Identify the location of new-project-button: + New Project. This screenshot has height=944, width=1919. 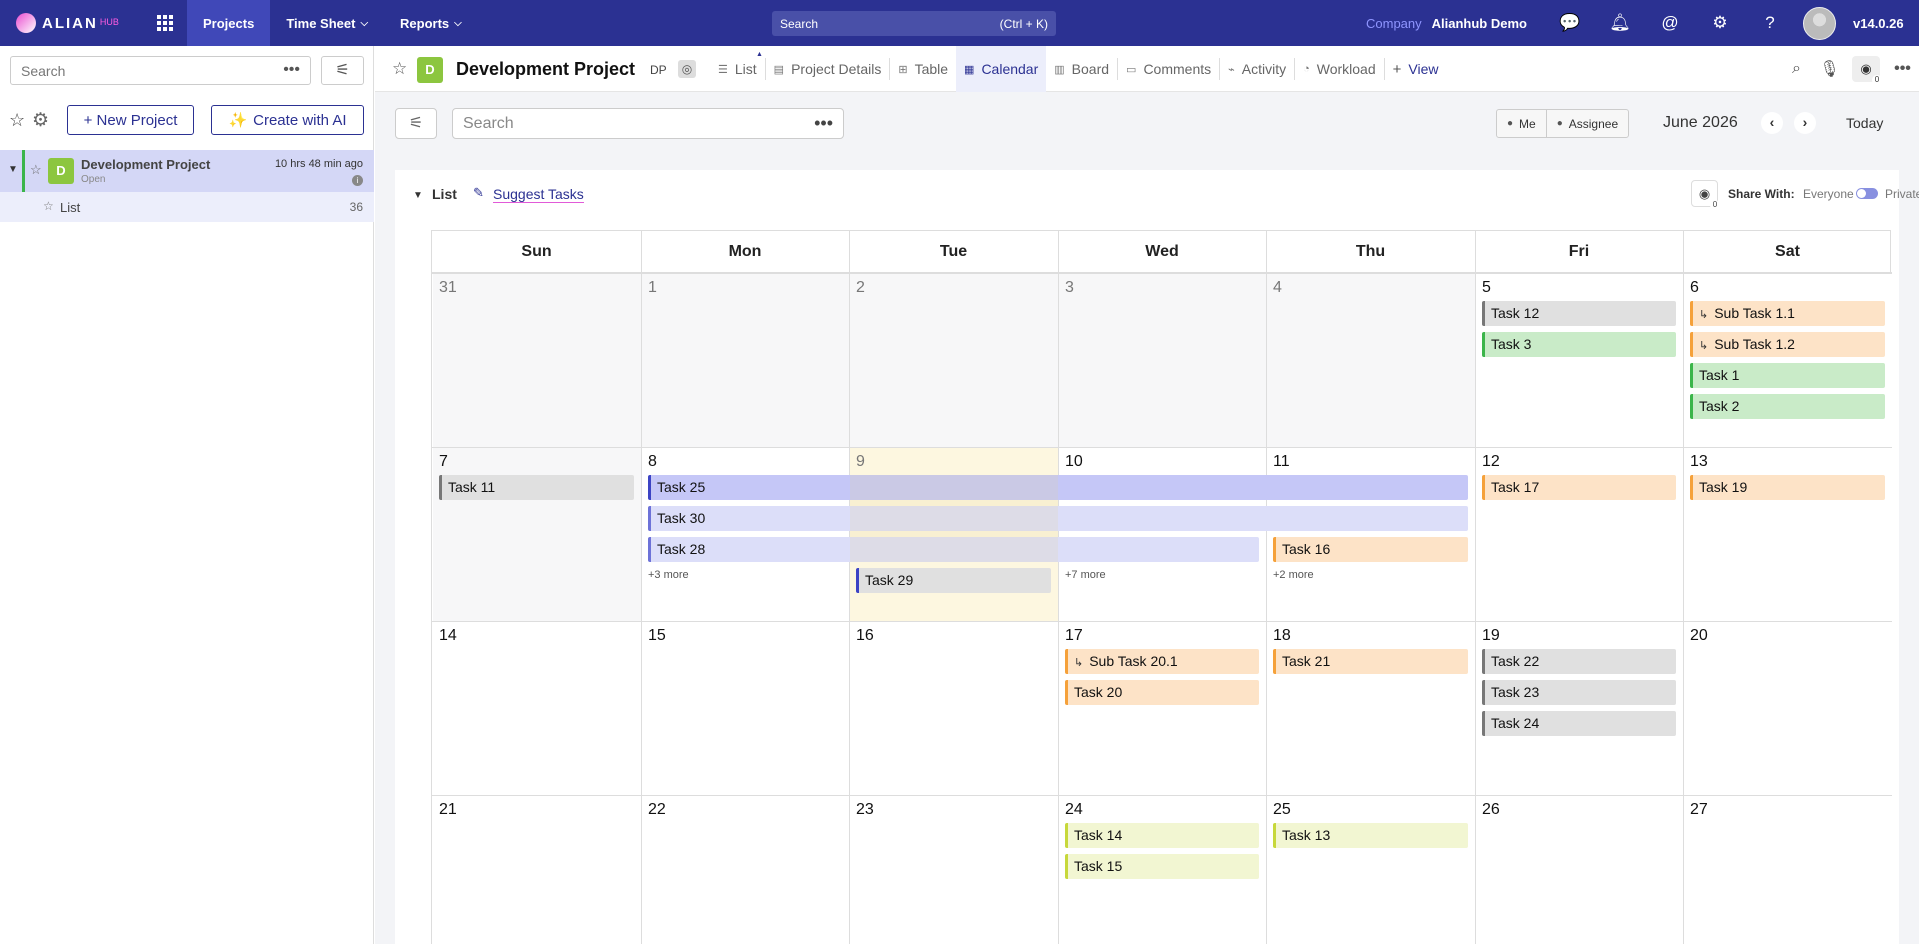
(130, 120).